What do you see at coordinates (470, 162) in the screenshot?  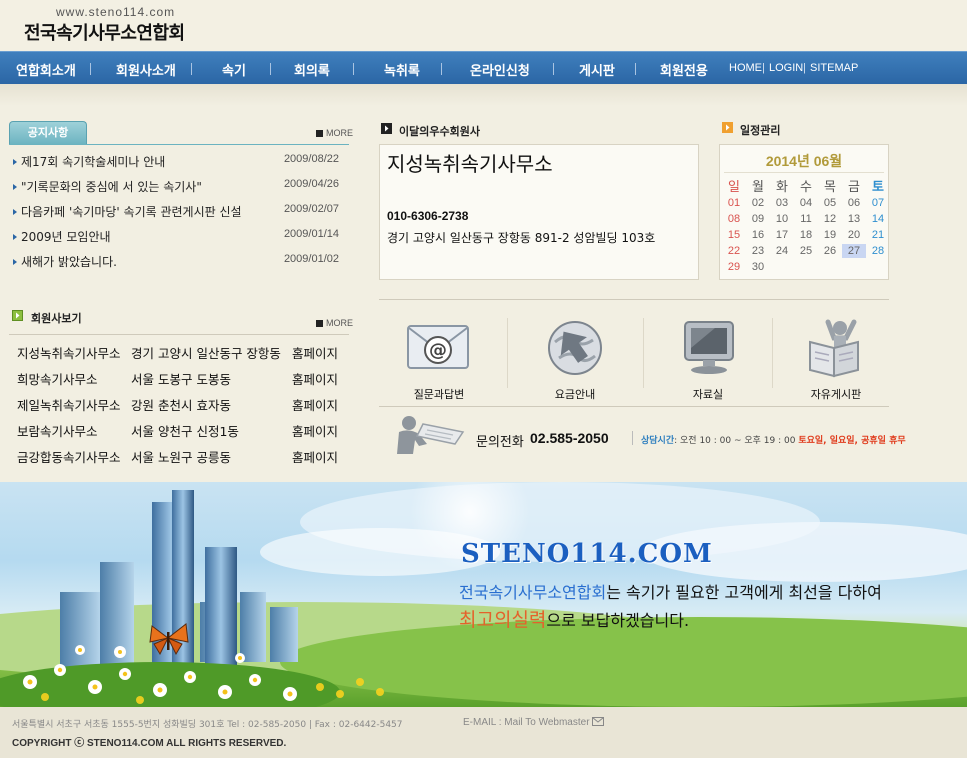 I see `featured-member-name: 지성녹취속기사무소` at bounding box center [470, 162].